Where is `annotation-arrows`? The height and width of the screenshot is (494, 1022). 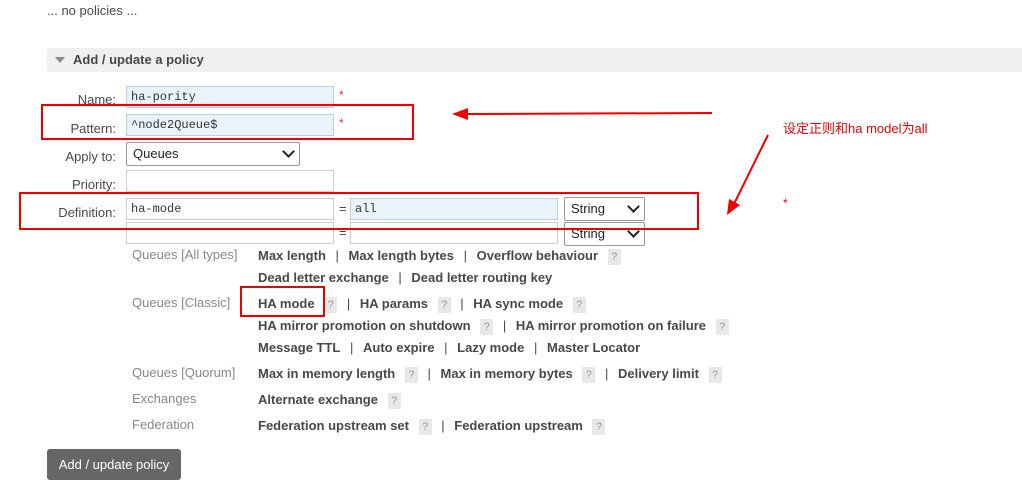 annotation-arrows is located at coordinates (610, 161).